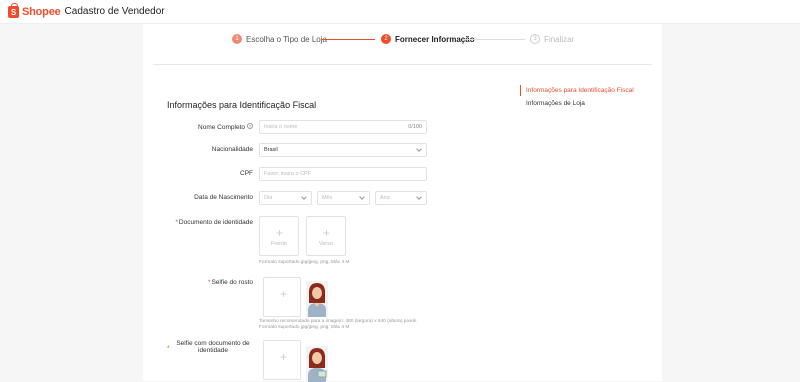 This screenshot has width=800, height=382. What do you see at coordinates (428, 39) in the screenshot?
I see `step-2: 2 Fornecer Informação` at bounding box center [428, 39].